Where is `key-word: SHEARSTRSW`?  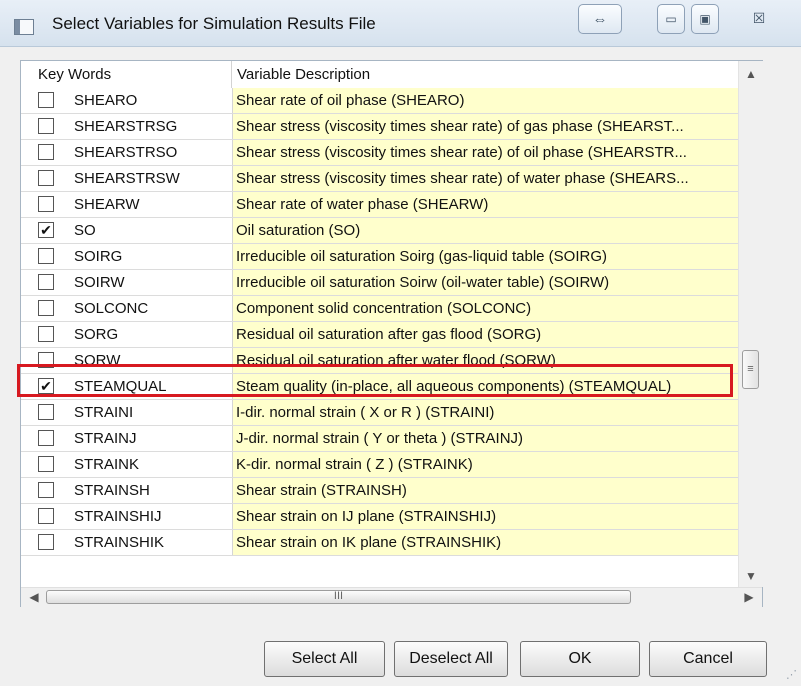
key-word: SHEARSTRSW is located at coordinates (127, 178).